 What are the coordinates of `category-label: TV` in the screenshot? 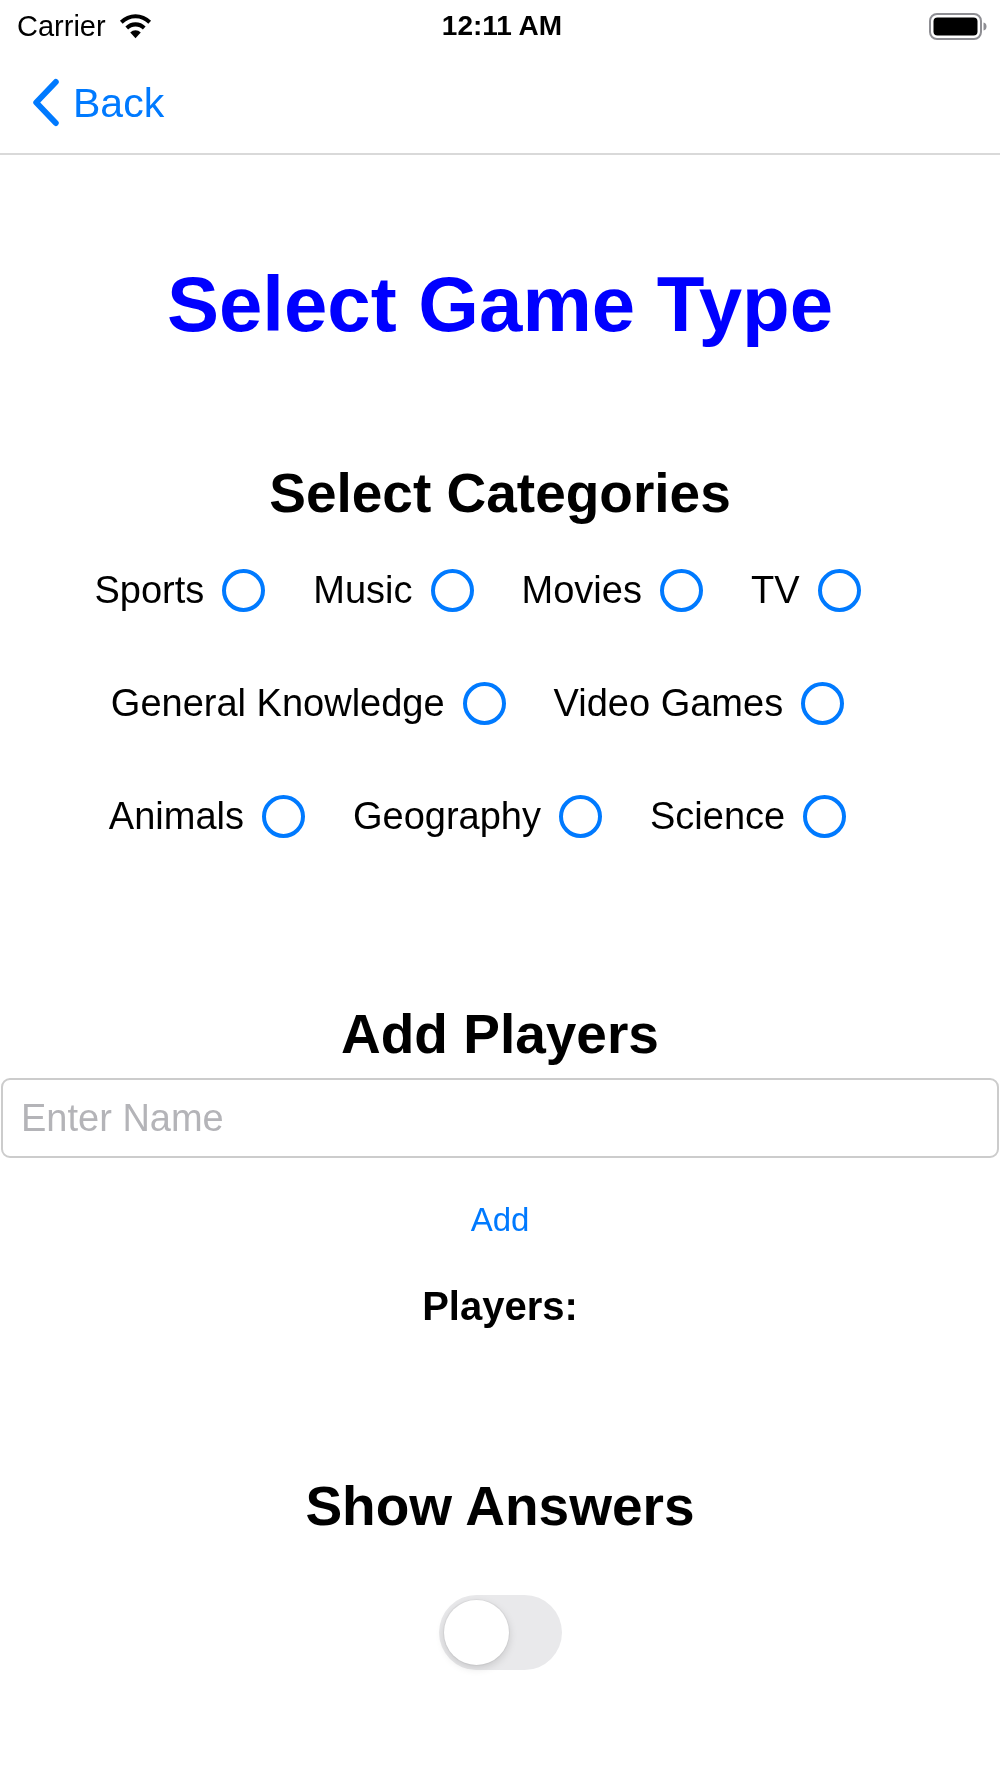 It's located at (775, 590).